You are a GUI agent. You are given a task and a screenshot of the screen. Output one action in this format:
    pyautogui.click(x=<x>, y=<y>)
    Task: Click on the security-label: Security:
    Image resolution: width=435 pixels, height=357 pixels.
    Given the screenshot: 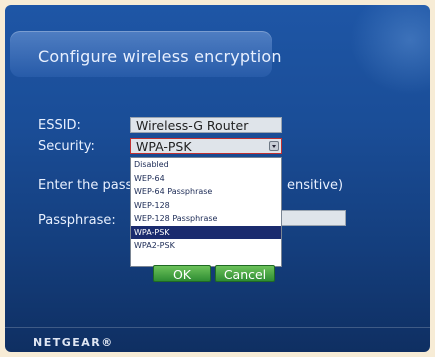 What is the action you would take?
    pyautogui.click(x=66, y=146)
    